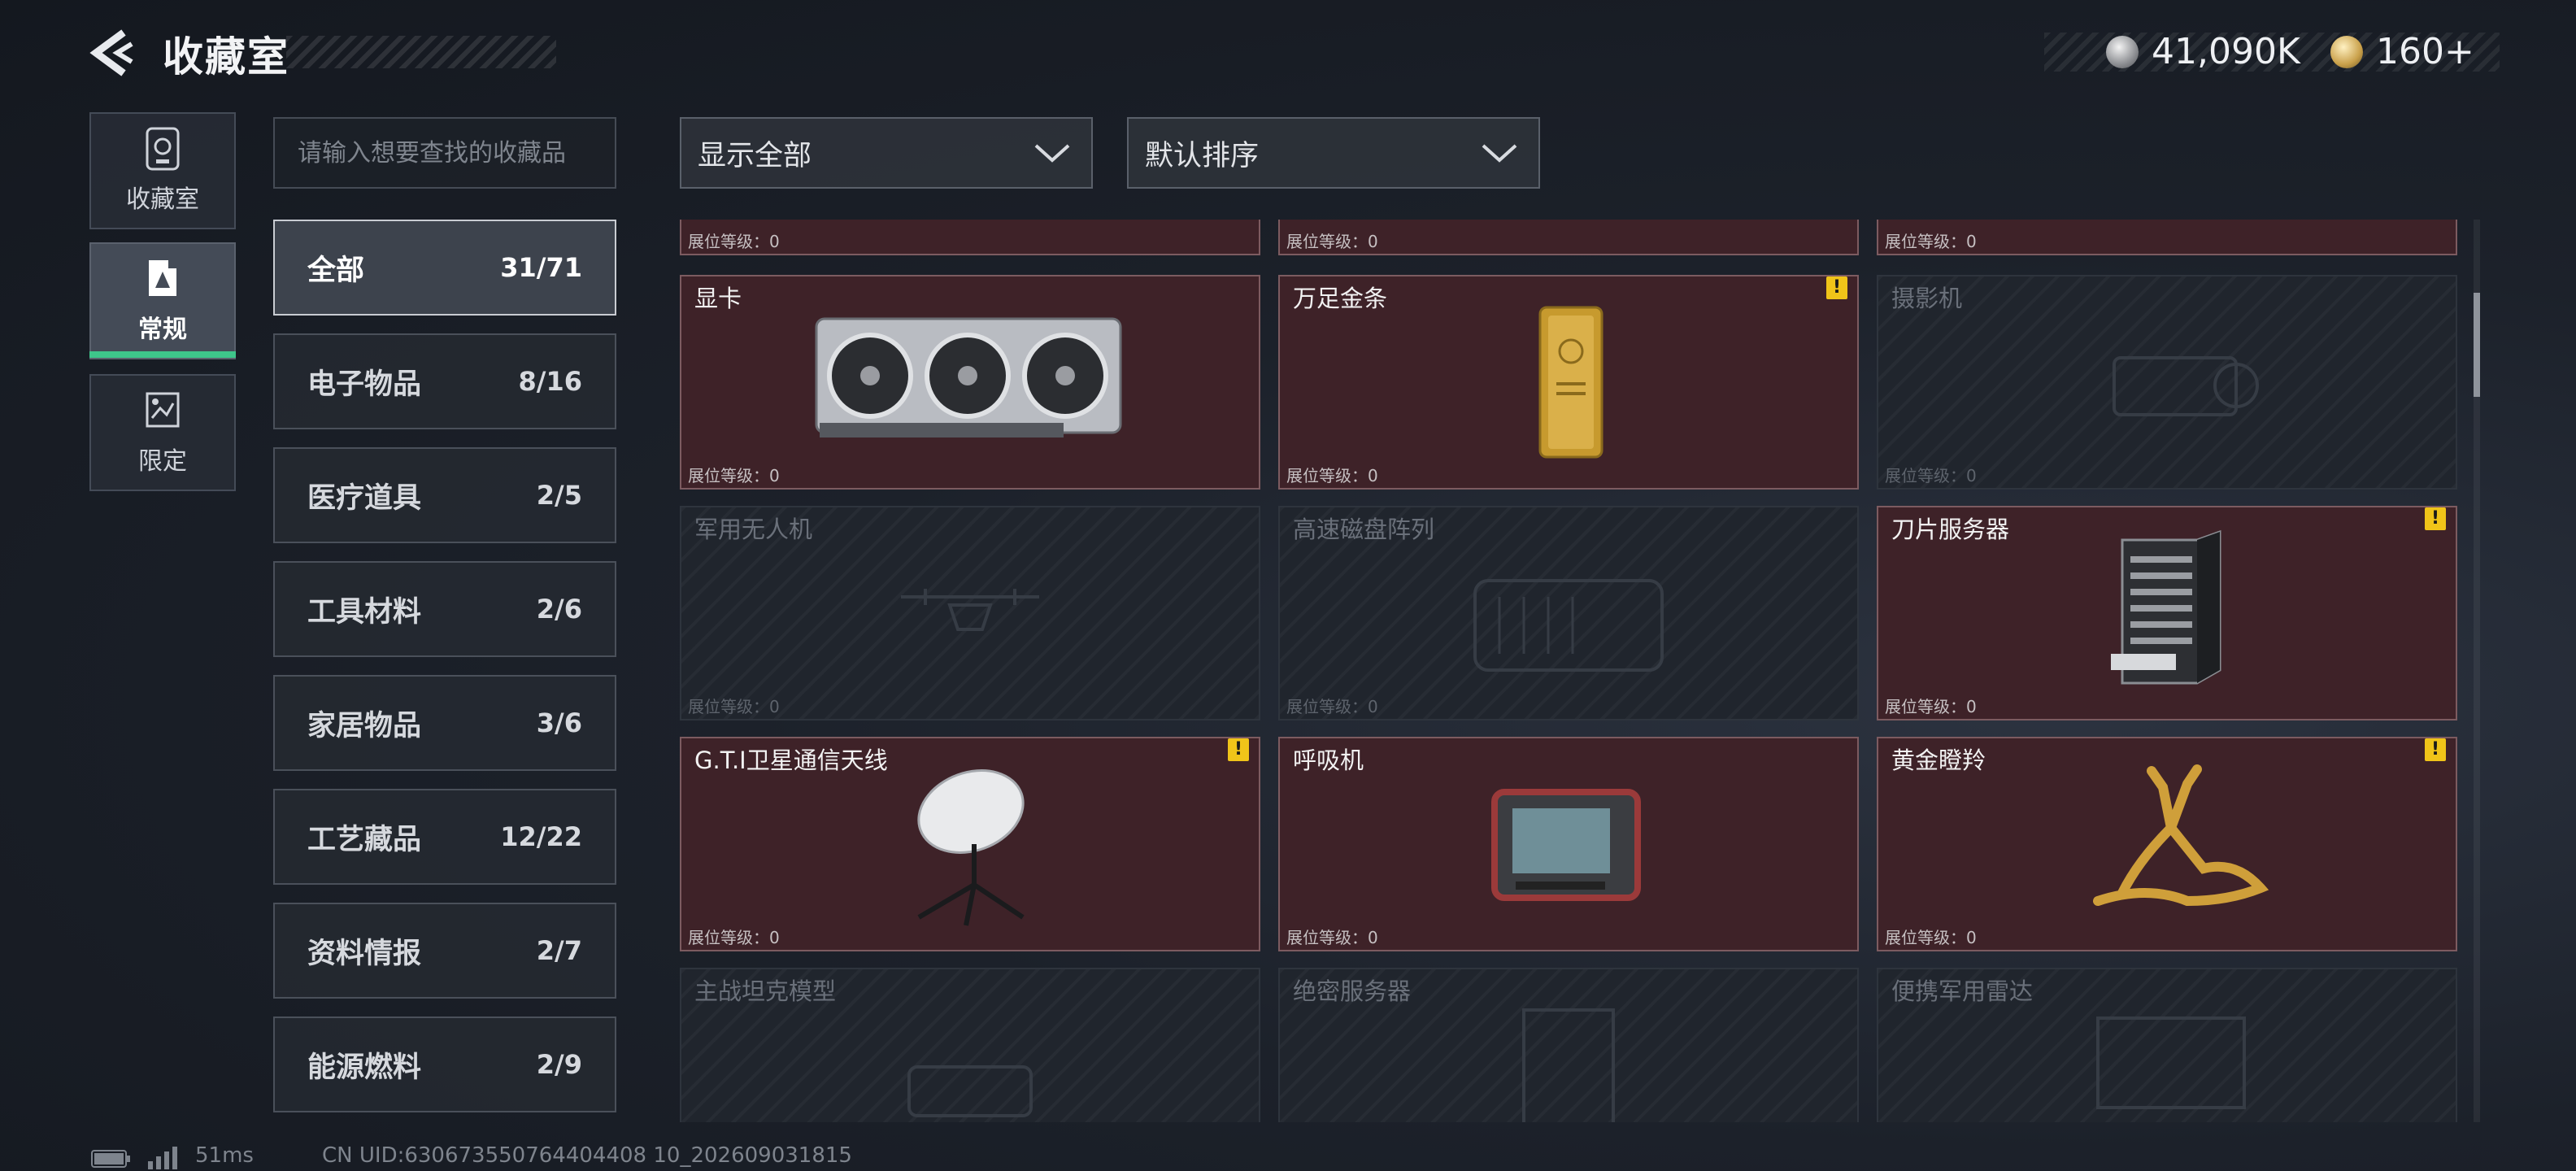  What do you see at coordinates (111, 53) in the screenshot?
I see `back-arrow-icon` at bounding box center [111, 53].